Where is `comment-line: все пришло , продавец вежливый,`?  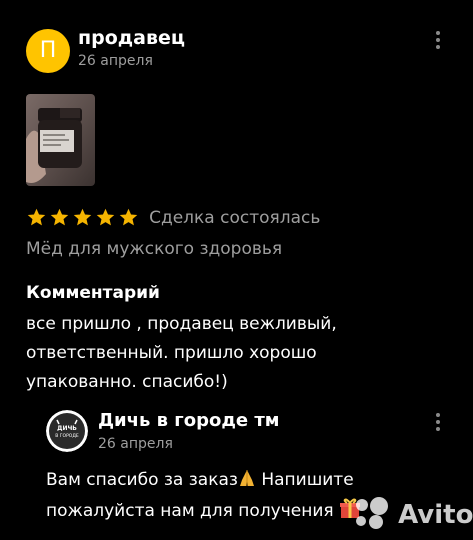 comment-line: все пришло , продавец вежливый, is located at coordinates (181, 324).